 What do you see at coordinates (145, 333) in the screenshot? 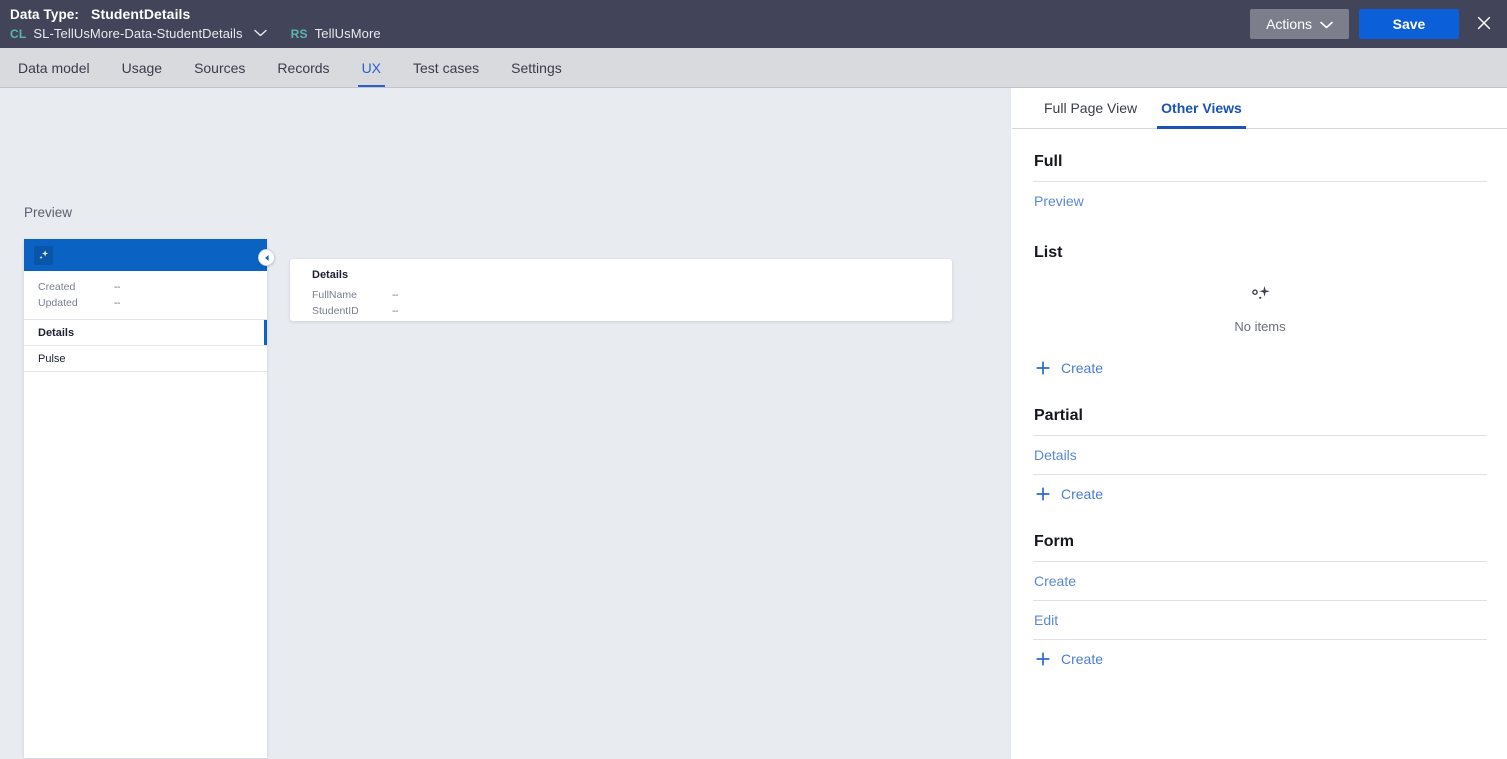
I see `mock-sidebar-item-details: Details` at bounding box center [145, 333].